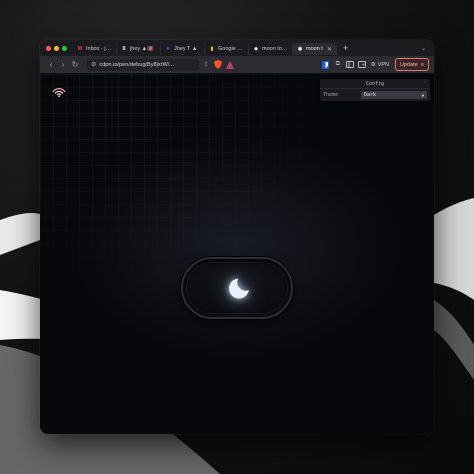 This screenshot has width=474, height=474. What do you see at coordinates (75, 64) in the screenshot?
I see `reload-button: ↻` at bounding box center [75, 64].